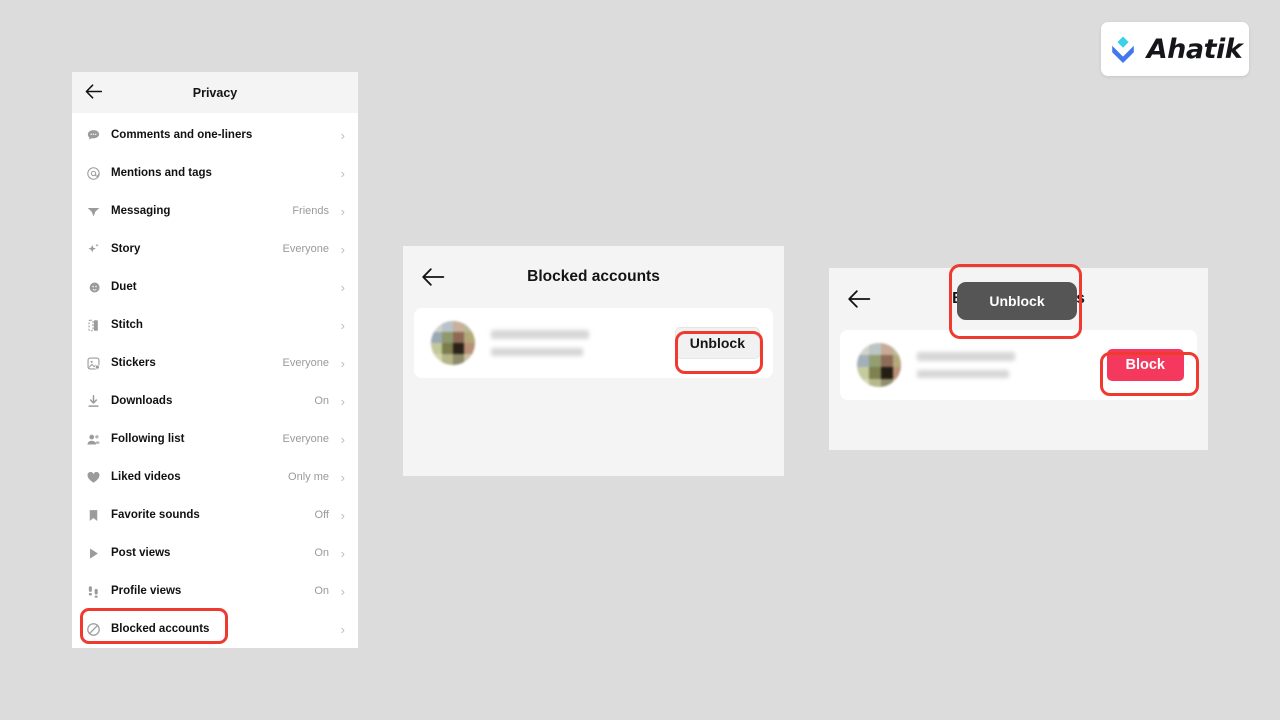 This screenshot has height=720, width=1280. Describe the element at coordinates (215, 325) in the screenshot. I see `sidebar-item-stitch: Stitch ›` at that location.